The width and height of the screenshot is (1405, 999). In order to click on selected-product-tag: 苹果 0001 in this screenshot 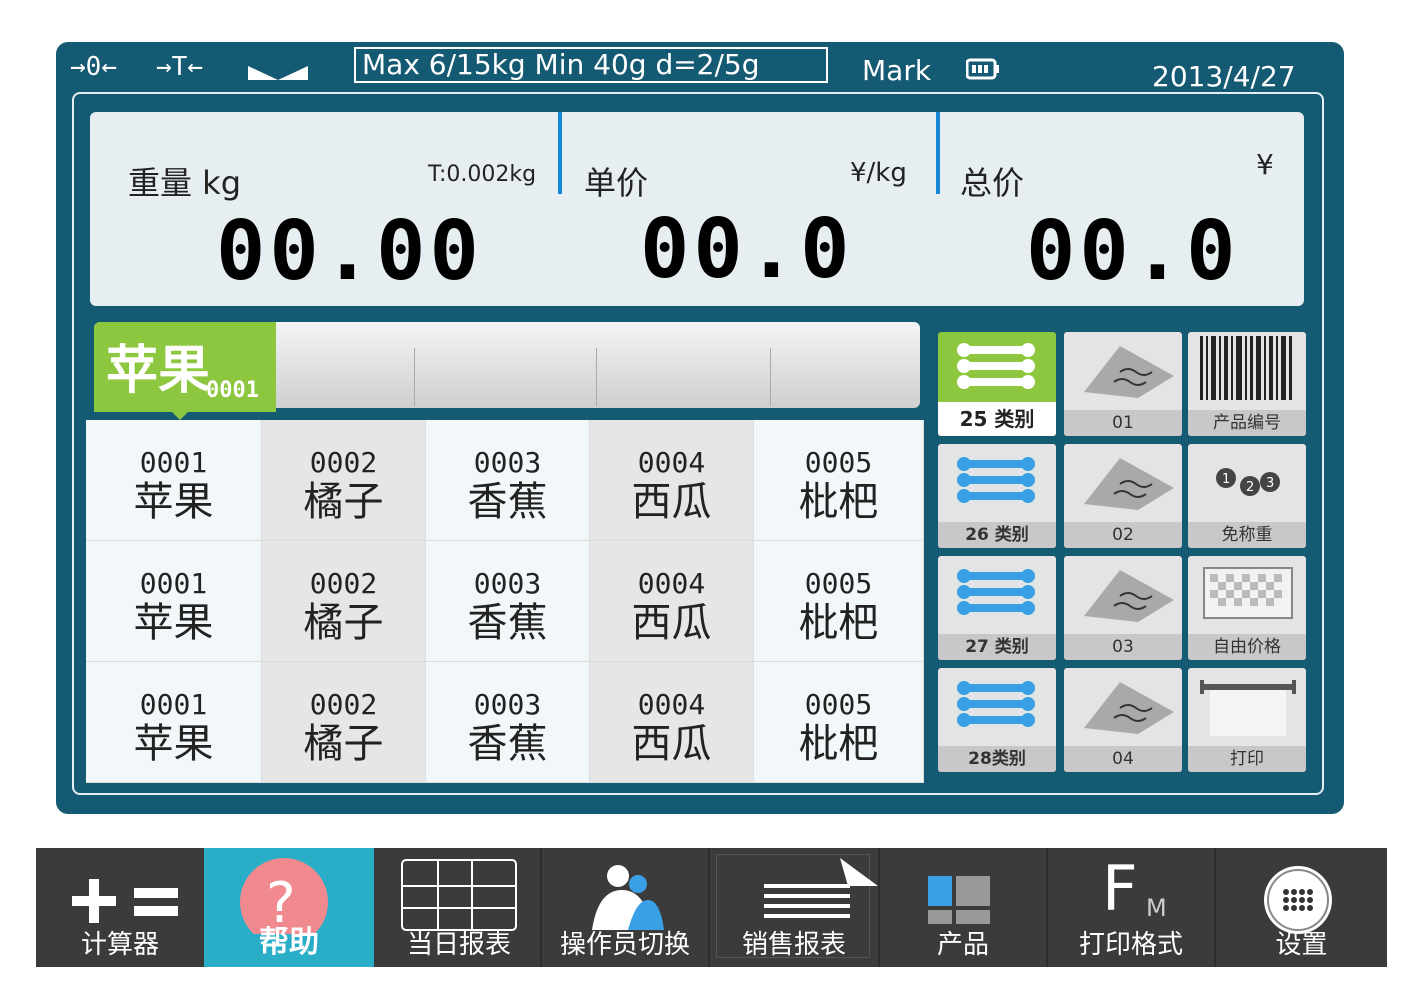, I will do `click(185, 371)`.